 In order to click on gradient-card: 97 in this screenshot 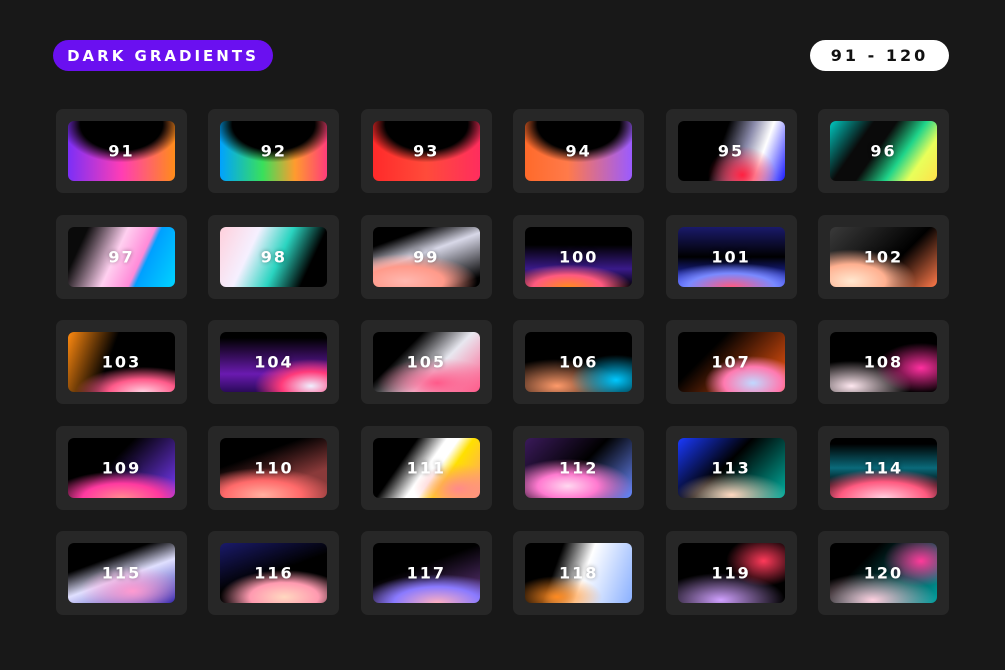, I will do `click(121, 256)`.